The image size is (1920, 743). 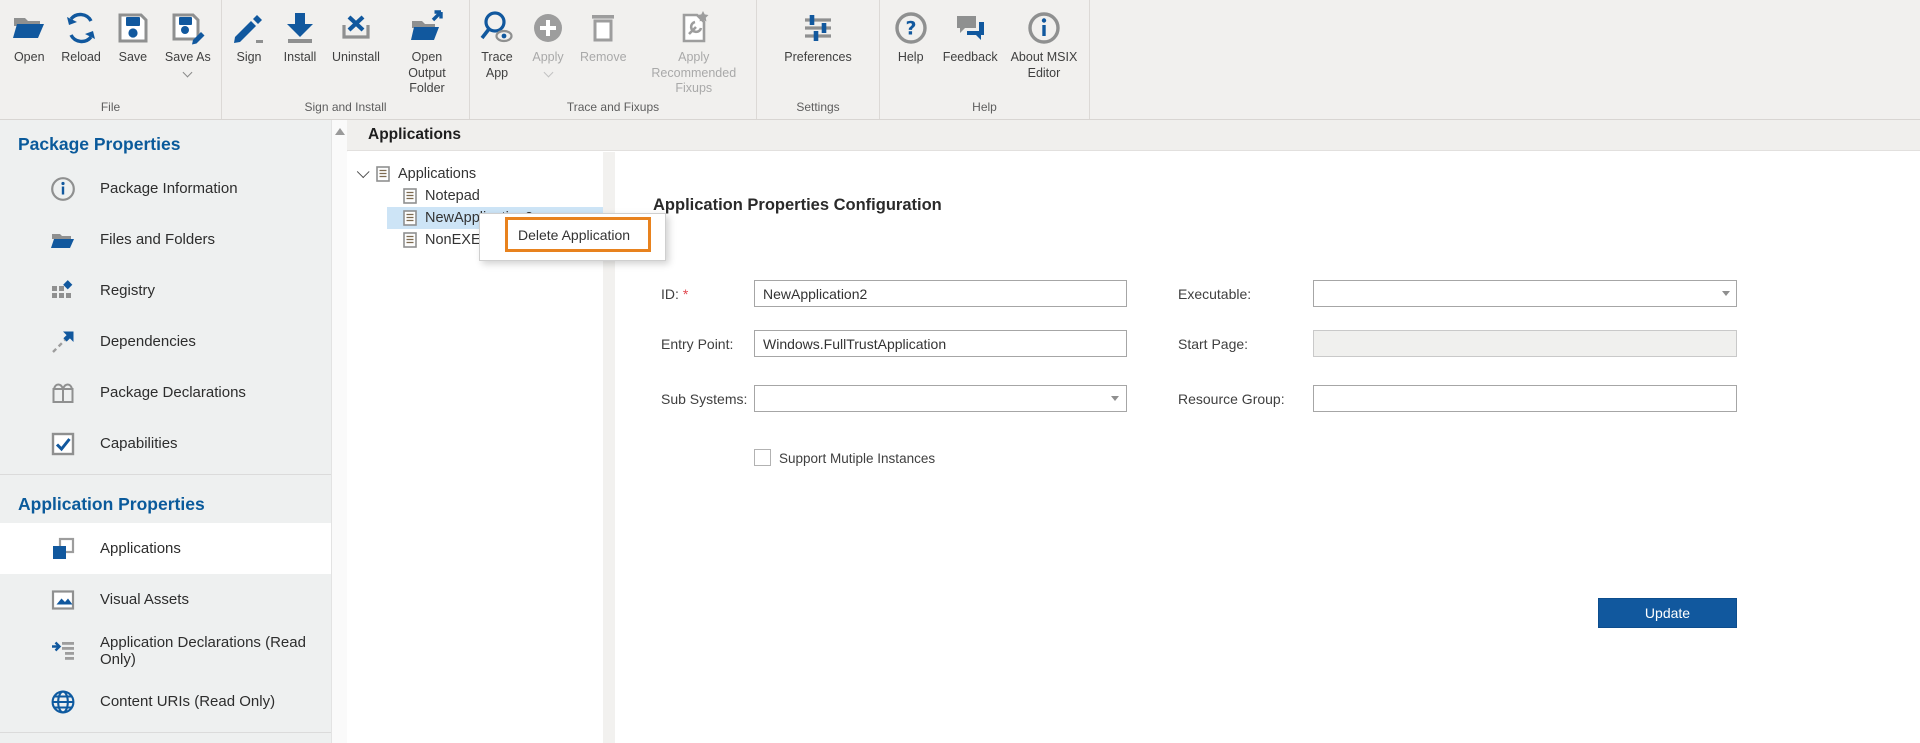 I want to click on sidebar-item-content-uris: Content URIs (Read Only), so click(x=165, y=701).